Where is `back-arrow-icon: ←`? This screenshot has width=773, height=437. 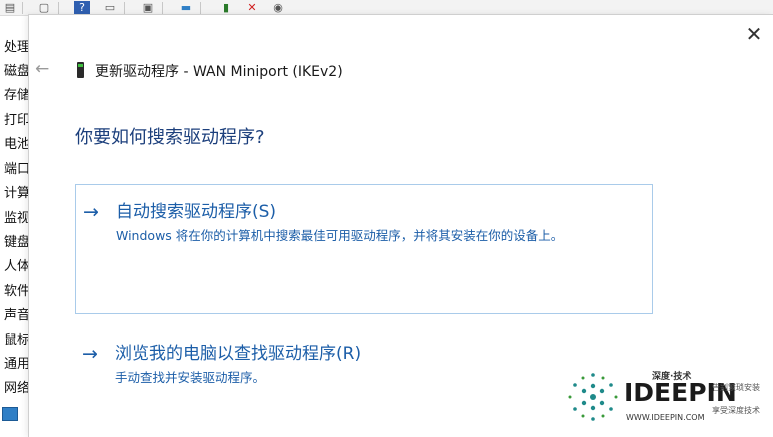 back-arrow-icon: ← is located at coordinates (44, 69).